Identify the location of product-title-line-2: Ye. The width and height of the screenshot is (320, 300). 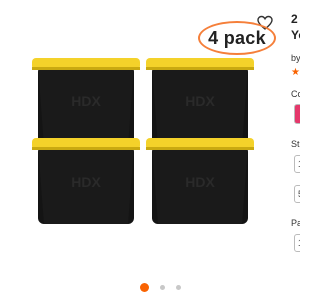
(295, 35).